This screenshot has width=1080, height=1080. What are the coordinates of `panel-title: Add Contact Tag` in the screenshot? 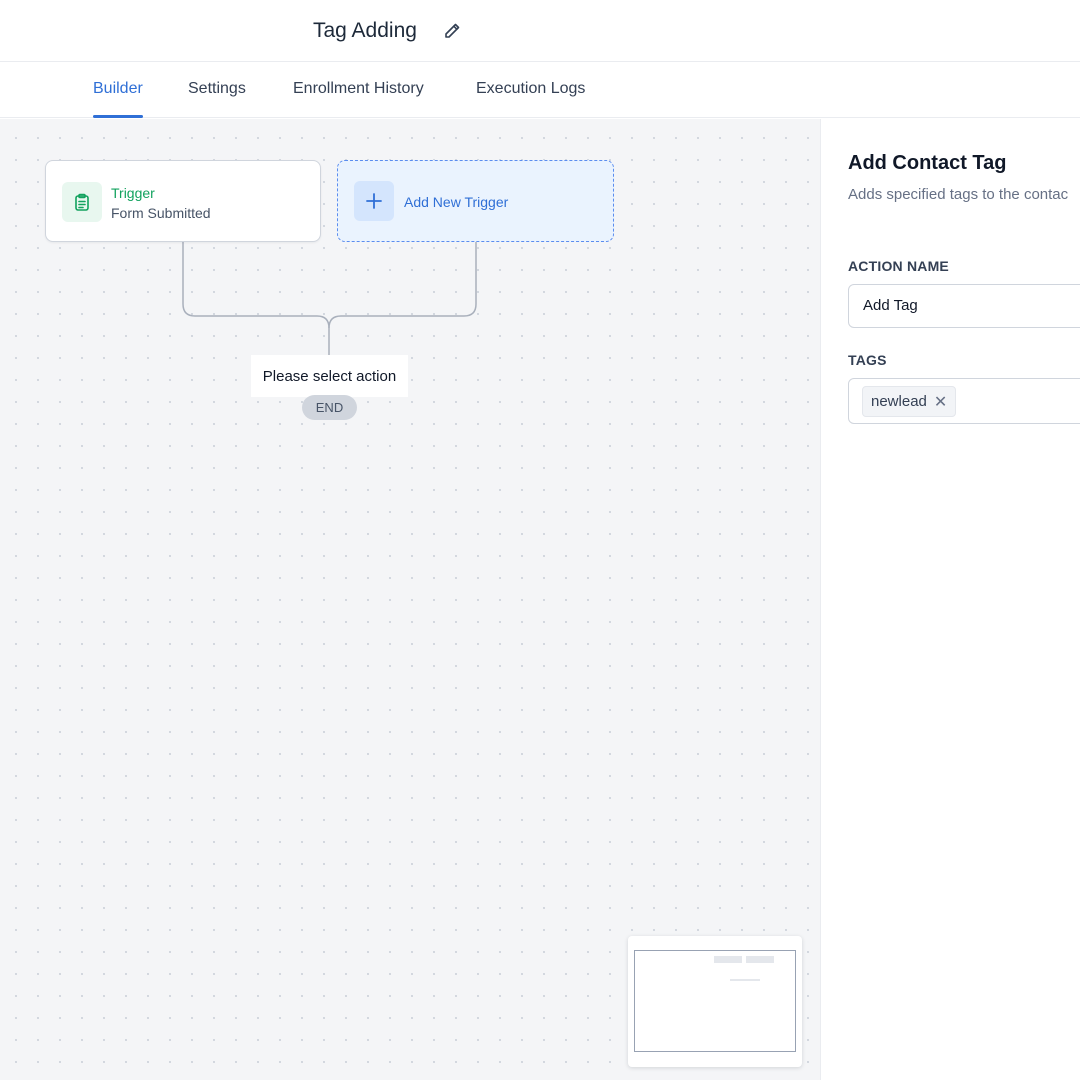 It's located at (927, 163).